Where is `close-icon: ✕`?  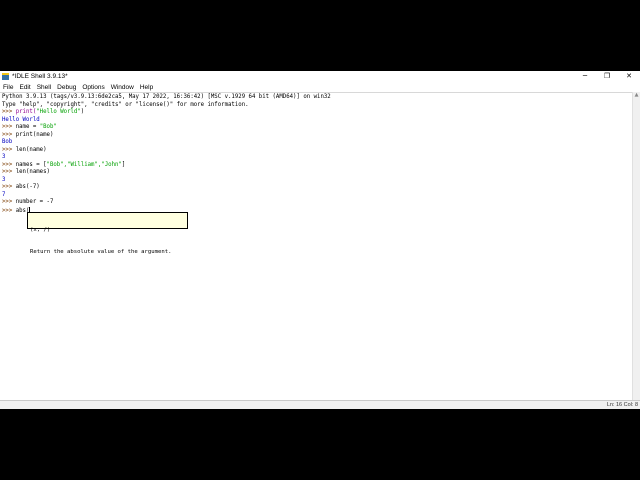
close-icon: ✕ is located at coordinates (629, 76).